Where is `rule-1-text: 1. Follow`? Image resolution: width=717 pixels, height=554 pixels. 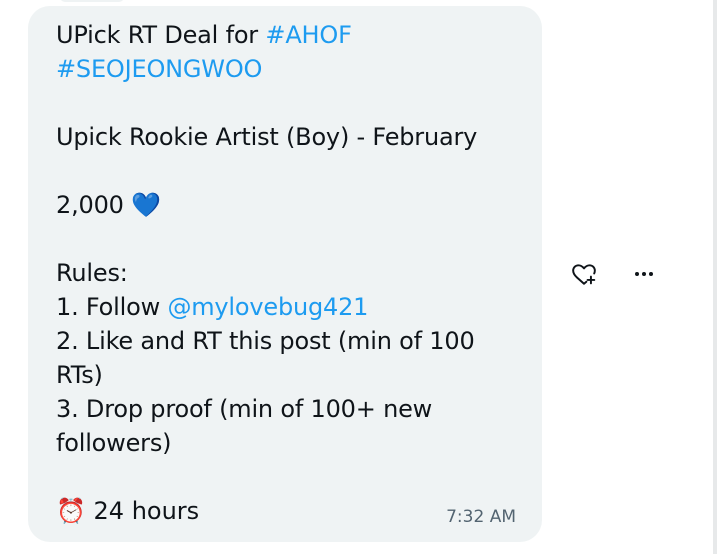
rule-1-text: 1. Follow is located at coordinates (112, 307).